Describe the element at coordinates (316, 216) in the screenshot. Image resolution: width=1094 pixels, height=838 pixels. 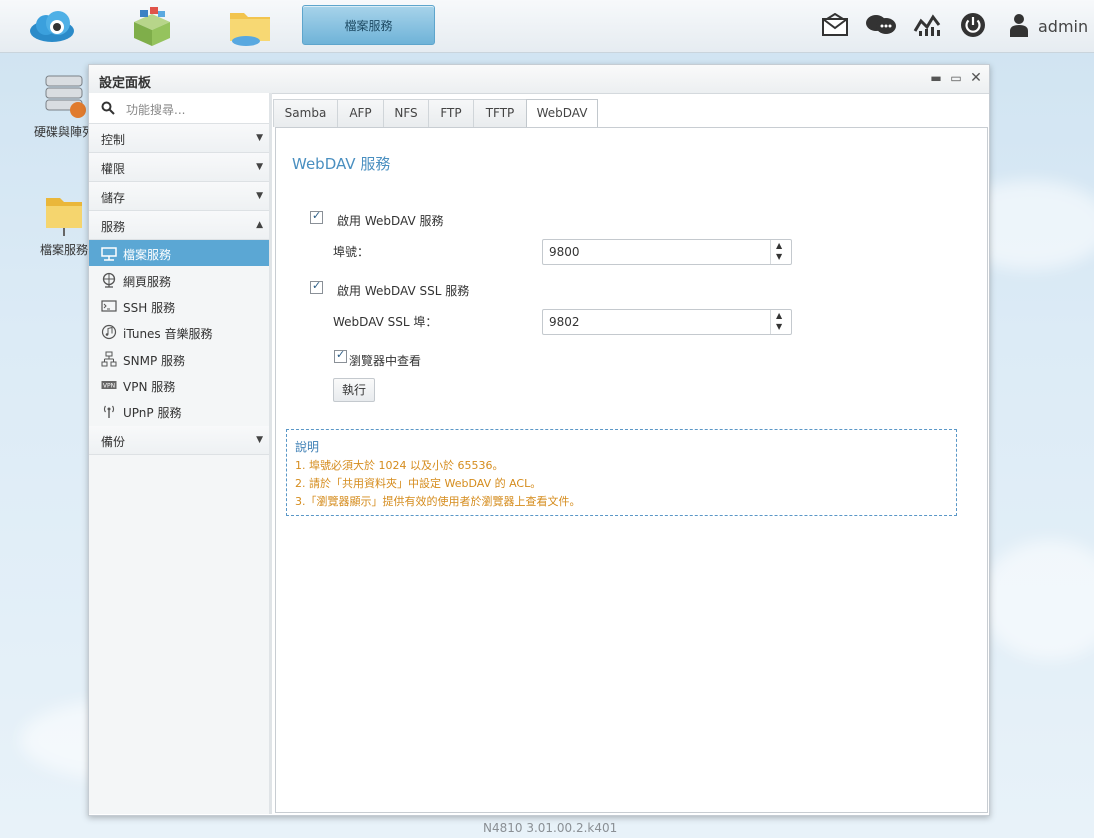
I see `enable-webdav-checkbox` at that location.